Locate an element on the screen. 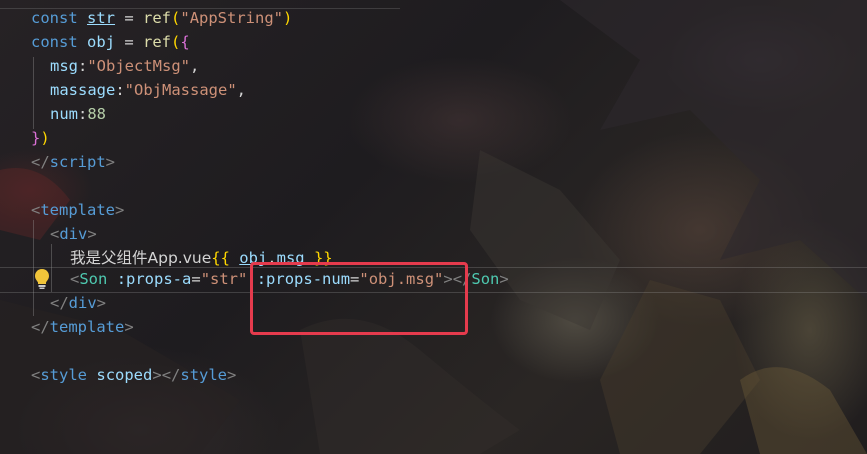 The width and height of the screenshot is (867, 454). string-literal: "ObjMassage" is located at coordinates (180, 90).